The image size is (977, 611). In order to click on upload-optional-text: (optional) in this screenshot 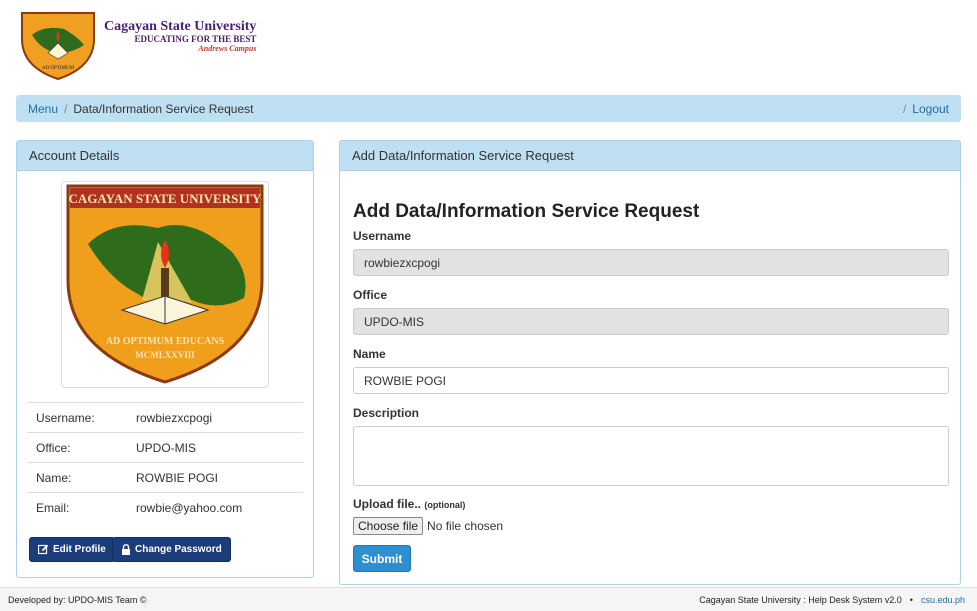, I will do `click(445, 505)`.